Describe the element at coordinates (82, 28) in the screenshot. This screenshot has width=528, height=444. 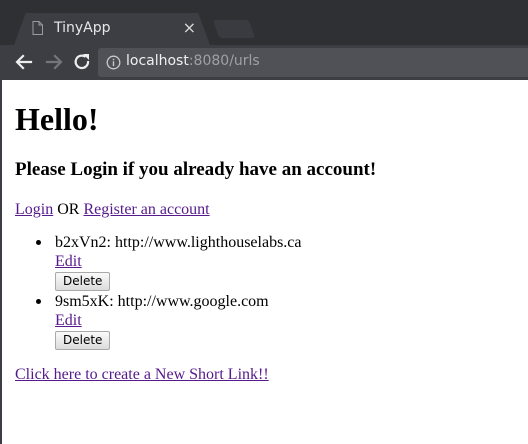
I see `tab-title: TinyApp` at that location.